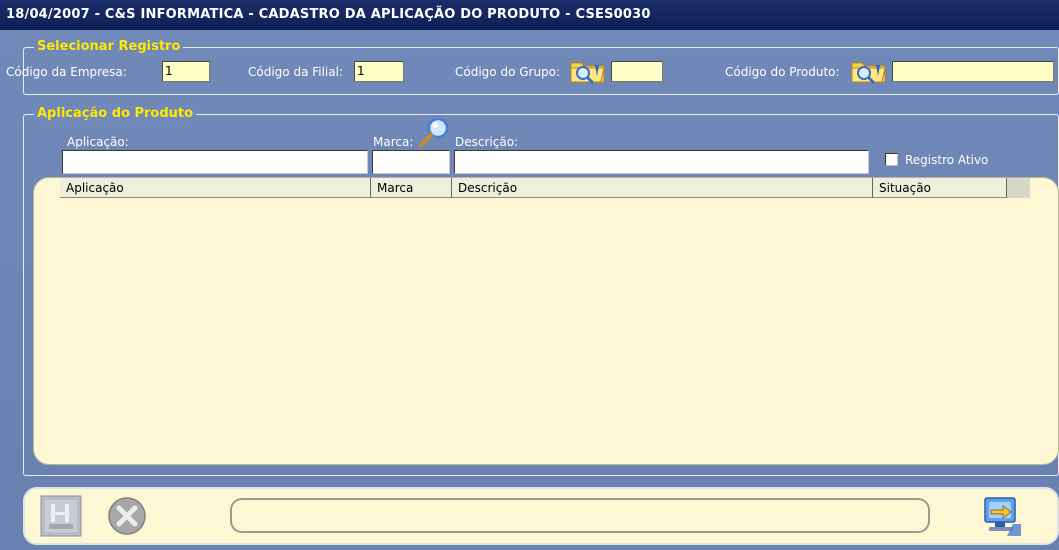 The height and width of the screenshot is (550, 1059). I want to click on grid-header: Aplicação Marca Descrição Situação, so click(545, 188).